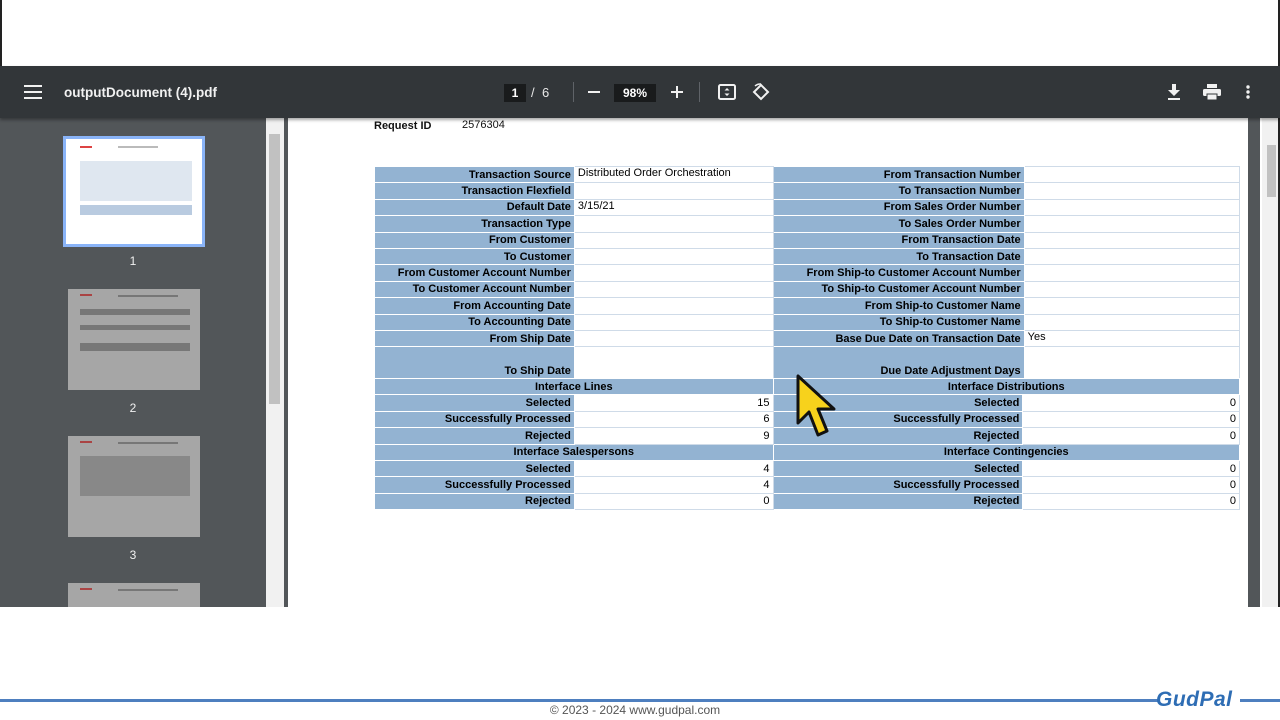 Image resolution: width=1280 pixels, height=720 pixels. I want to click on parameter-label: Transaction Source, so click(474, 174).